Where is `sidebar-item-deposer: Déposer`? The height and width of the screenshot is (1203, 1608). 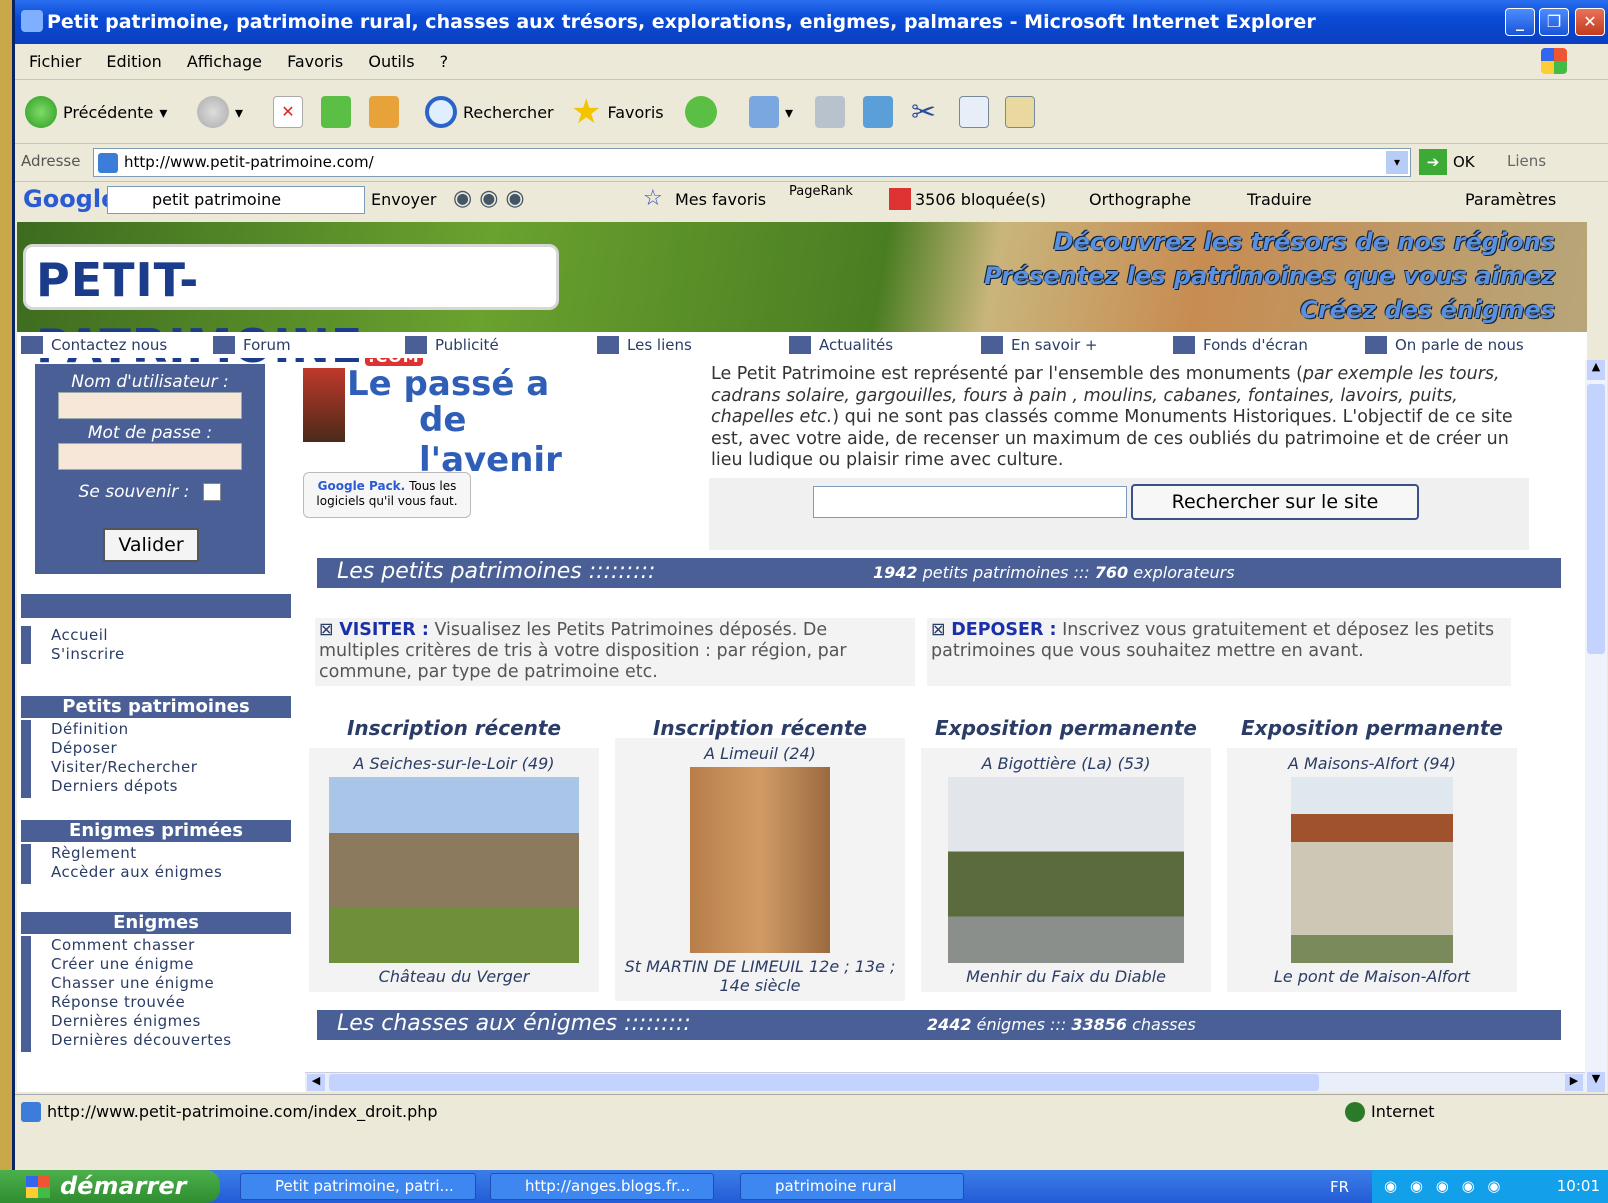 sidebar-item-deposer: Déposer is located at coordinates (171, 748).